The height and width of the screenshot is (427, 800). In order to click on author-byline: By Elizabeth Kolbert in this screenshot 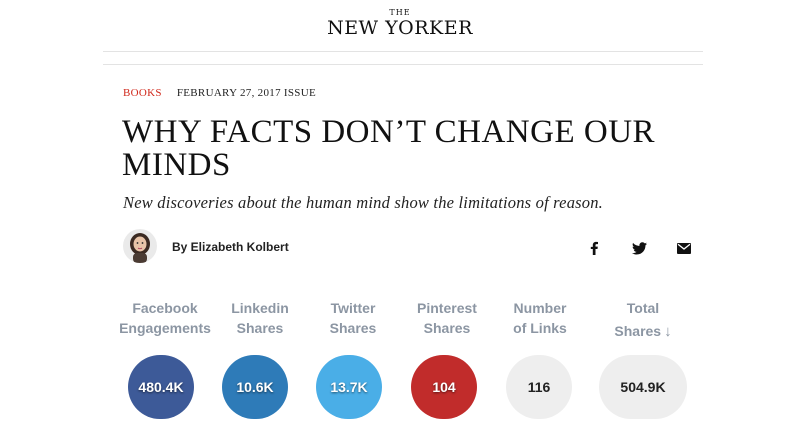, I will do `click(230, 247)`.